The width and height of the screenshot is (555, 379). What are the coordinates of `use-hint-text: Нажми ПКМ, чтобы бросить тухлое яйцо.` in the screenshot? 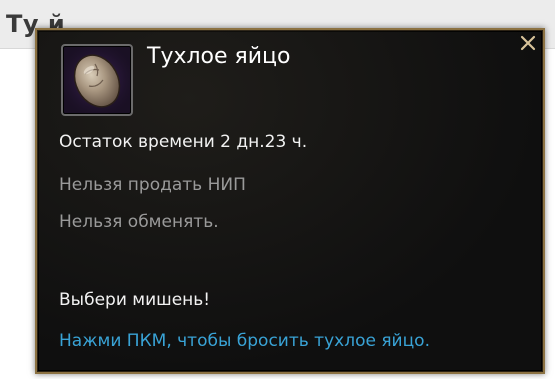 It's located at (244, 341).